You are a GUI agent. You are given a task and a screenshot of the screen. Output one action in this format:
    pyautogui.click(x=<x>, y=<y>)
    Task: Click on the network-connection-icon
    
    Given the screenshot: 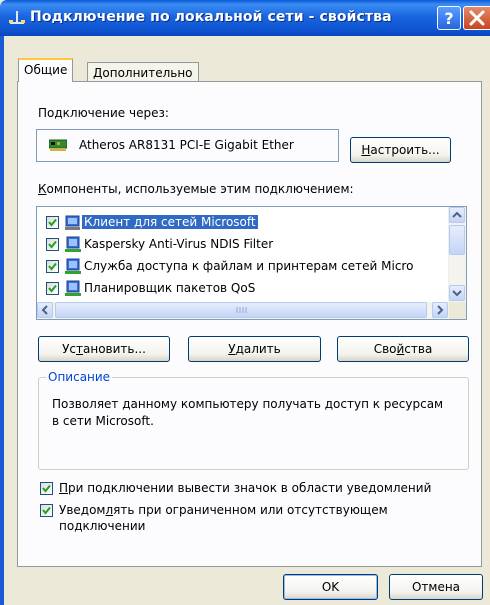 What is the action you would take?
    pyautogui.click(x=17, y=18)
    